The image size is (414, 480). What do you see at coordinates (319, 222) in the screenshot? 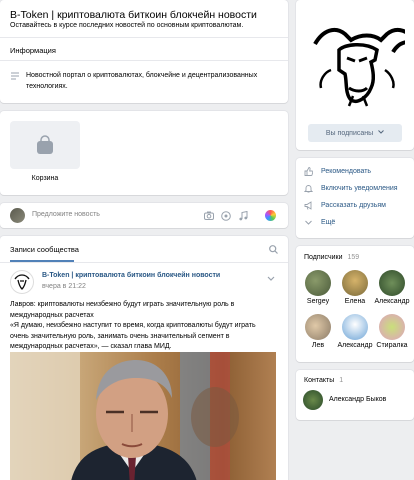
I see `action-more: Ещё` at bounding box center [319, 222].